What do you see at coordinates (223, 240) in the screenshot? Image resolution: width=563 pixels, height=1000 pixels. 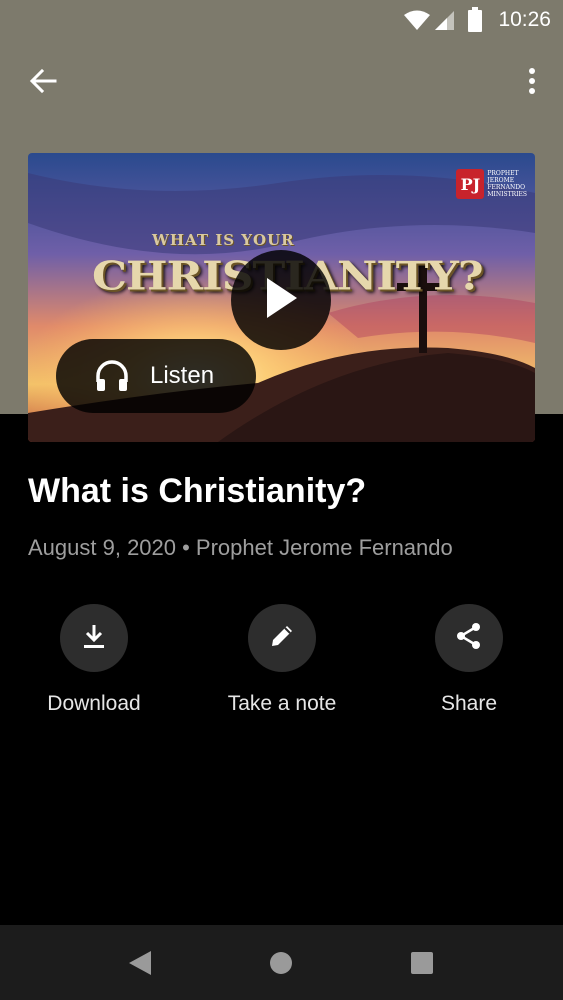 I see `artwork-subtitle: WHAT IS YOUR` at bounding box center [223, 240].